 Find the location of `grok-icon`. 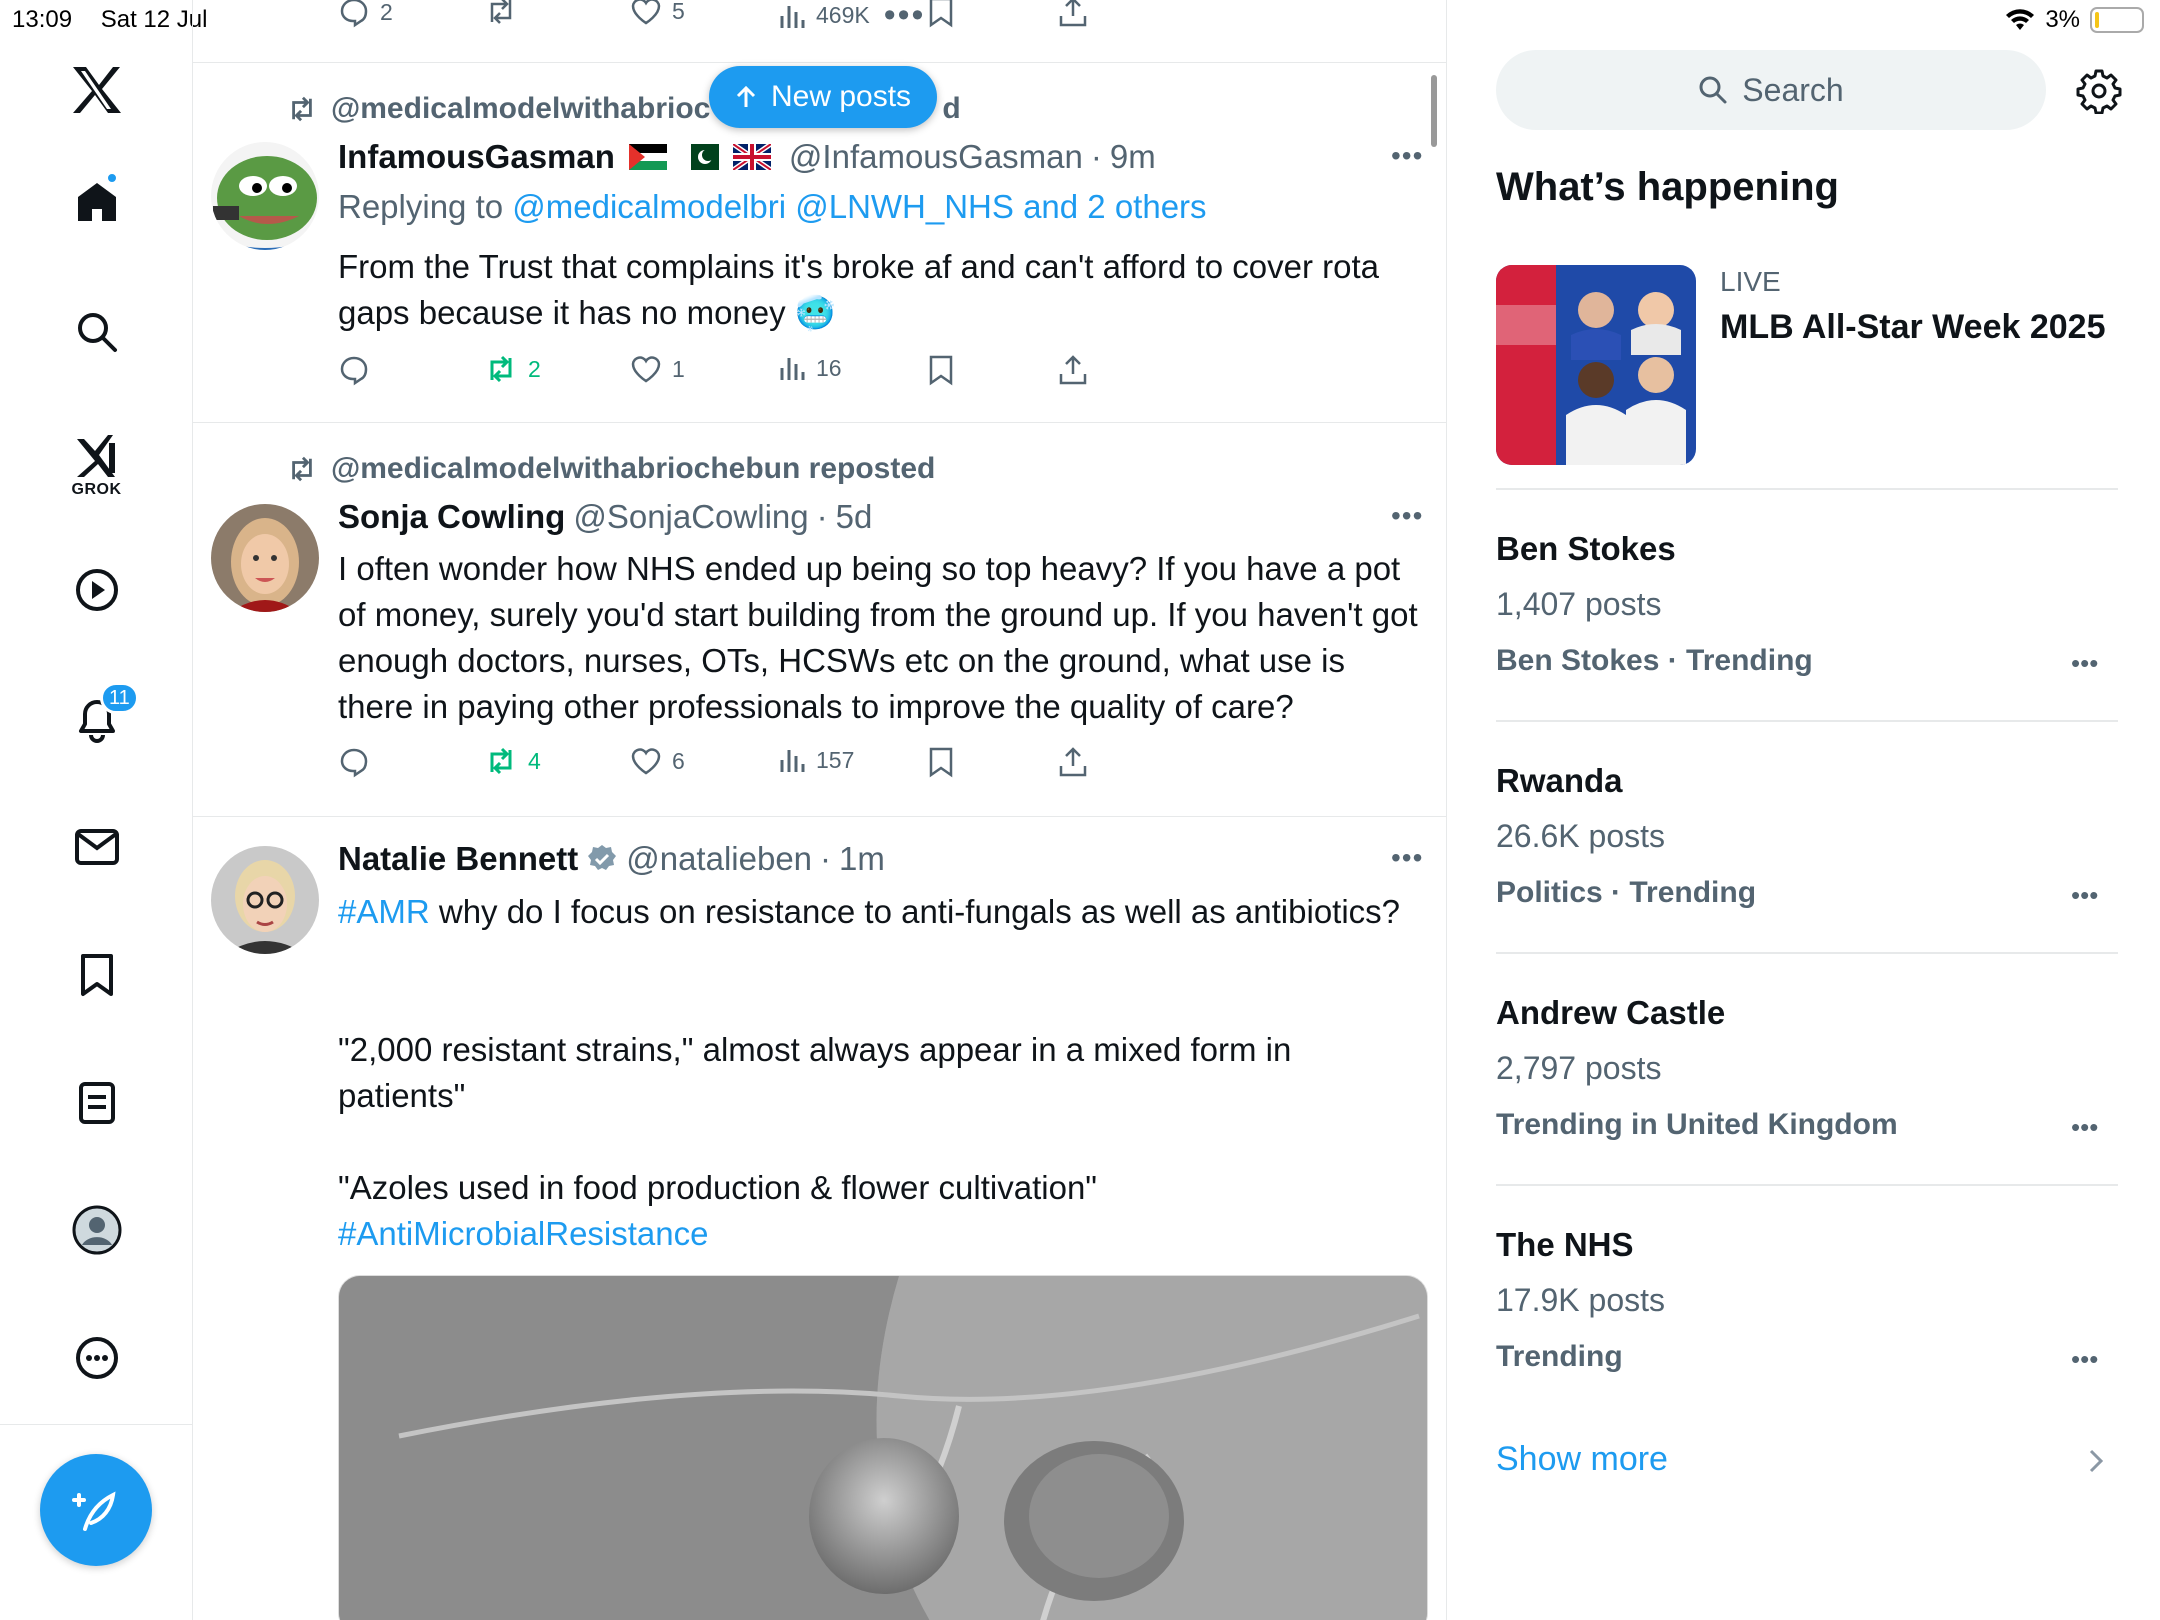

grok-icon is located at coordinates (95, 456).